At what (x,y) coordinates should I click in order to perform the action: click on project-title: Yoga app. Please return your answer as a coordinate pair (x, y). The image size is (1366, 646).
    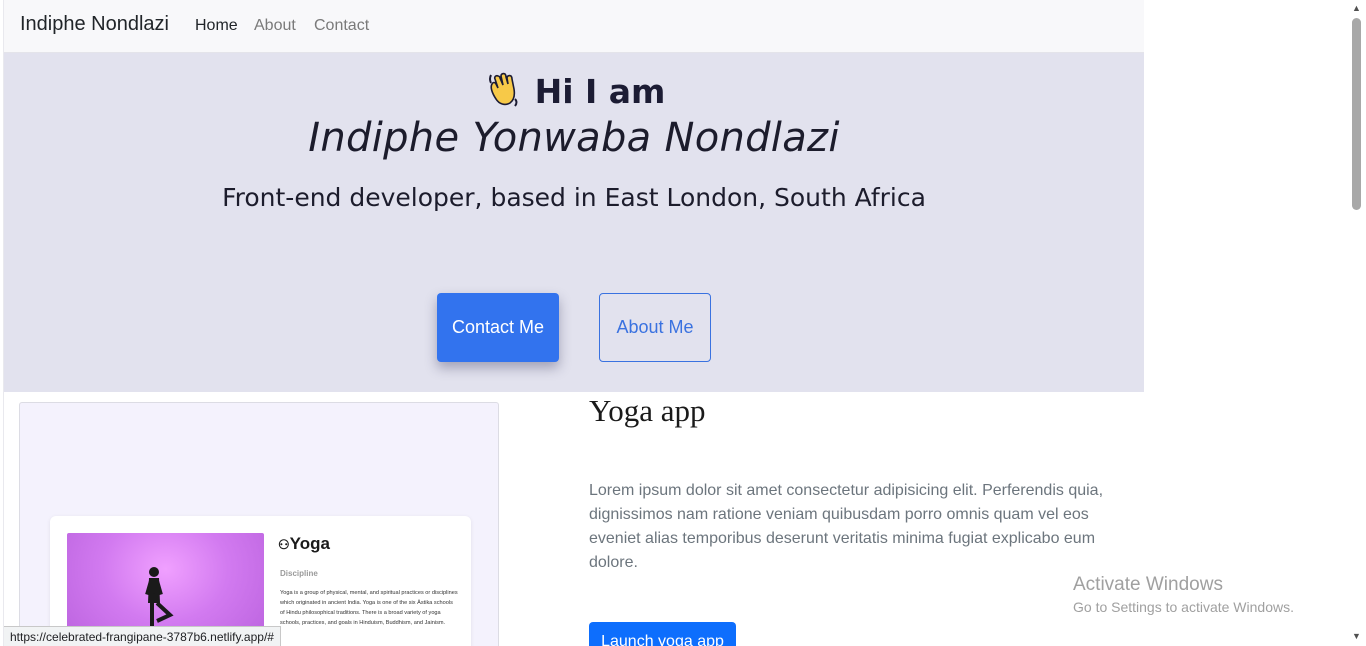
    Looking at the image, I should click on (647, 410).